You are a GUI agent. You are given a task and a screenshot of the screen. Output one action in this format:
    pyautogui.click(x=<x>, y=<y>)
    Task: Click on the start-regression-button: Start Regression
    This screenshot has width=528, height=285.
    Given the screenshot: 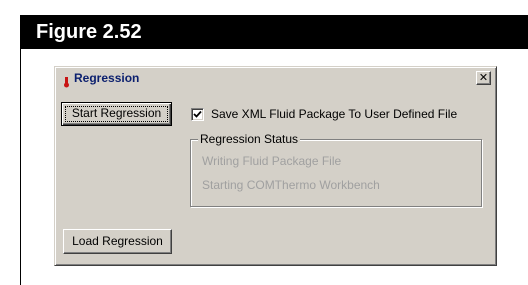 What is the action you would take?
    pyautogui.click(x=116, y=114)
    